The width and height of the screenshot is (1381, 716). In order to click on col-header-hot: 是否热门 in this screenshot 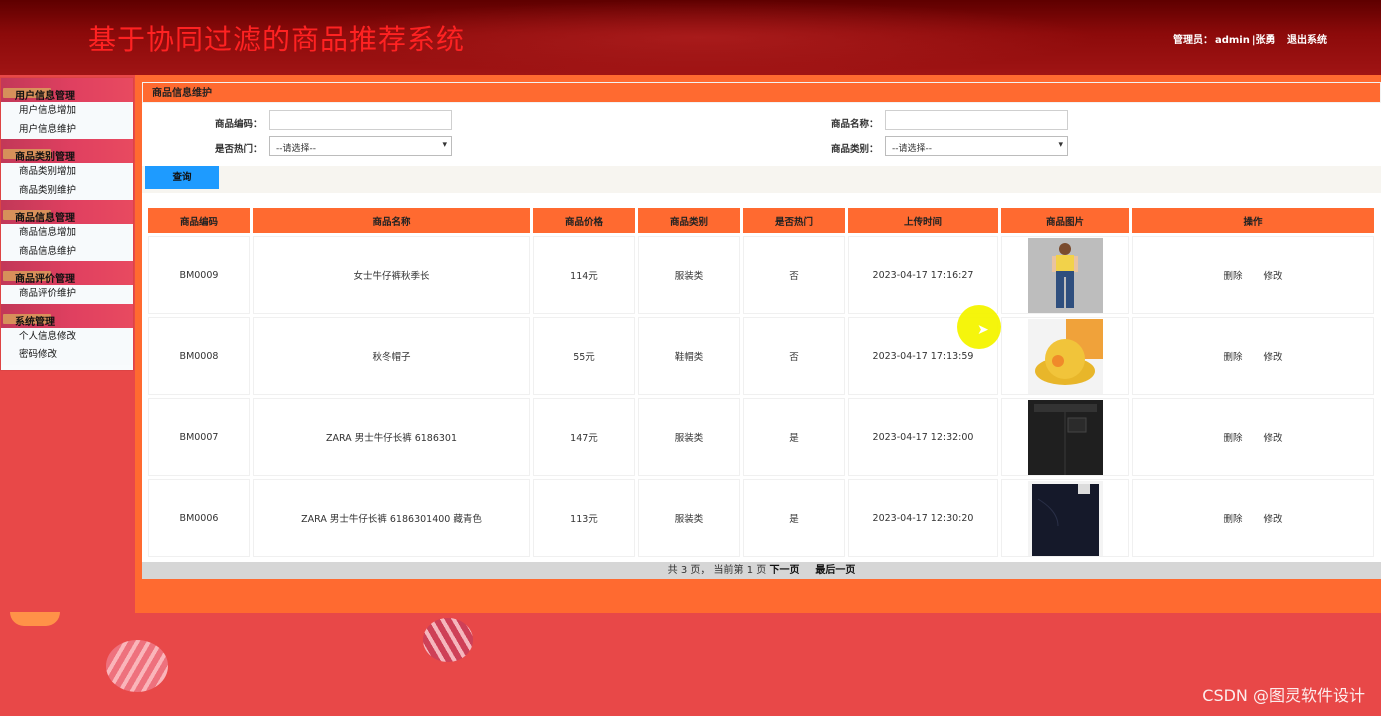, I will do `click(794, 220)`.